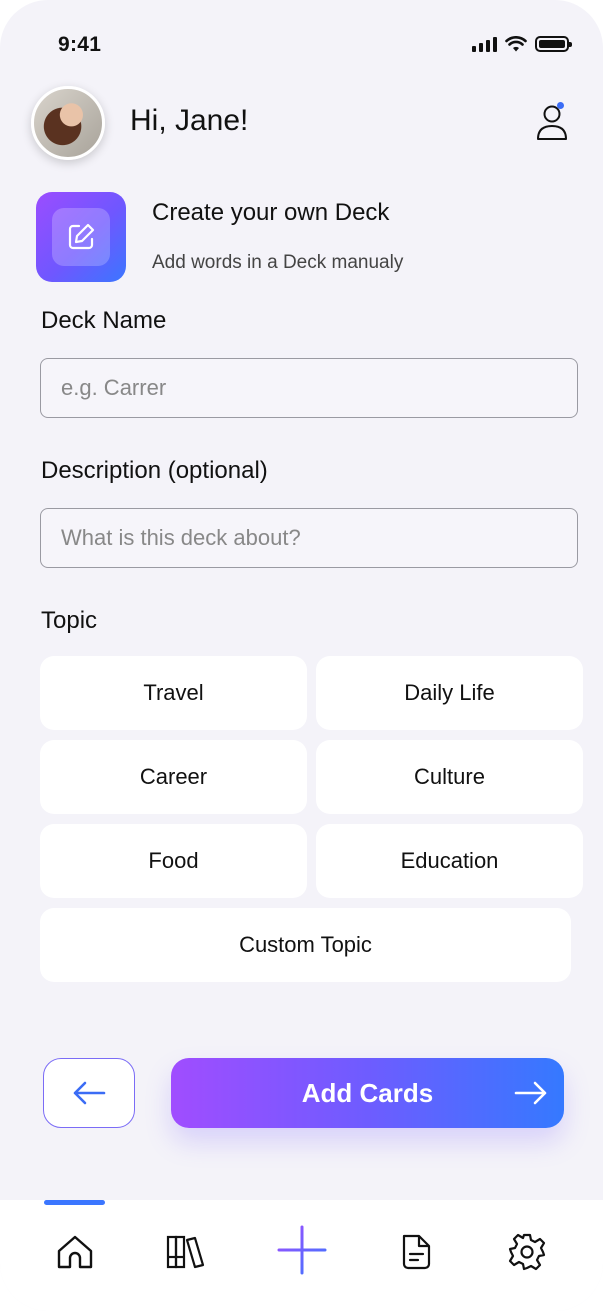 The image size is (603, 1311). I want to click on tab-library, so click(186, 1252).